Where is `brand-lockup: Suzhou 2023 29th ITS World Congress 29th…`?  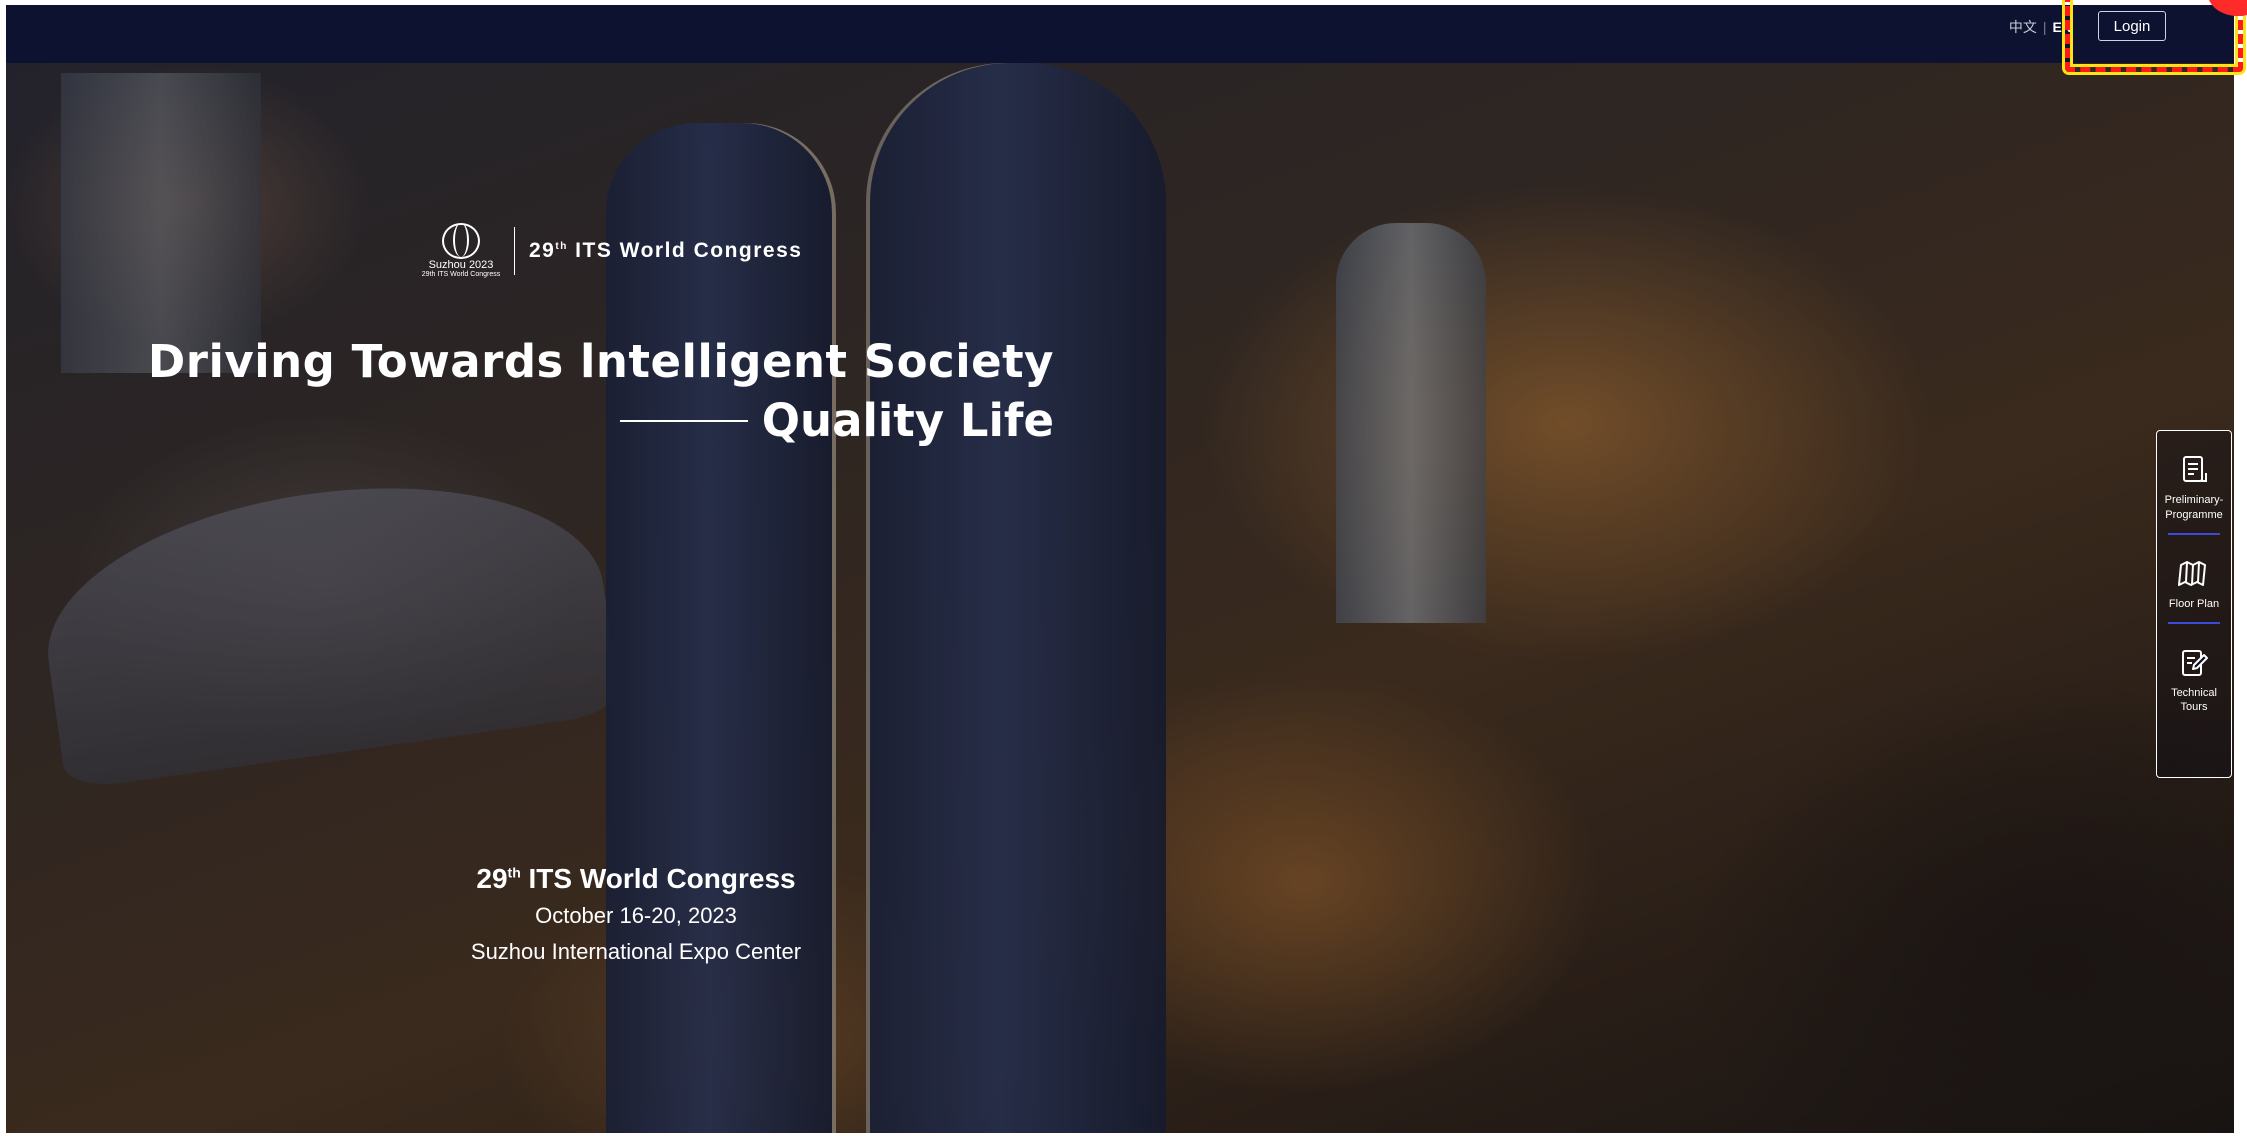
brand-lockup: Suzhou 2023 29th ITS World Congress 29th… is located at coordinates (610, 251).